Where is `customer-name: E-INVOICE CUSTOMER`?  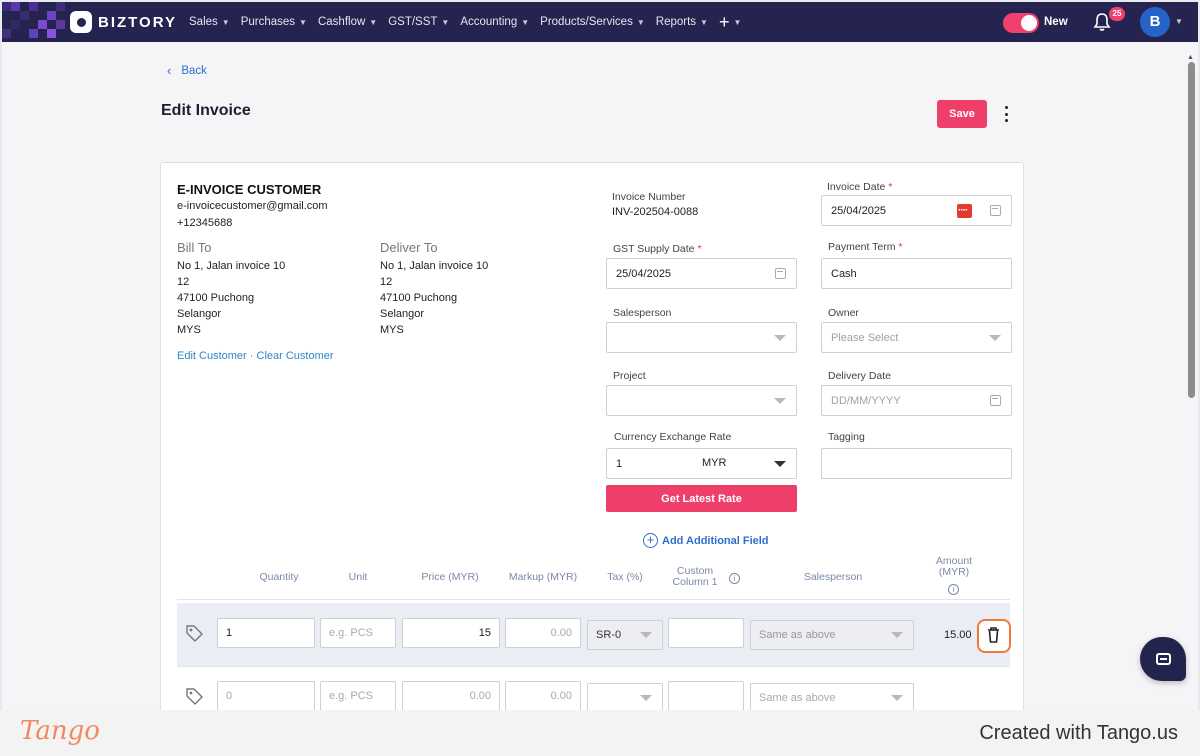
customer-name: E-INVOICE CUSTOMER is located at coordinates (249, 189).